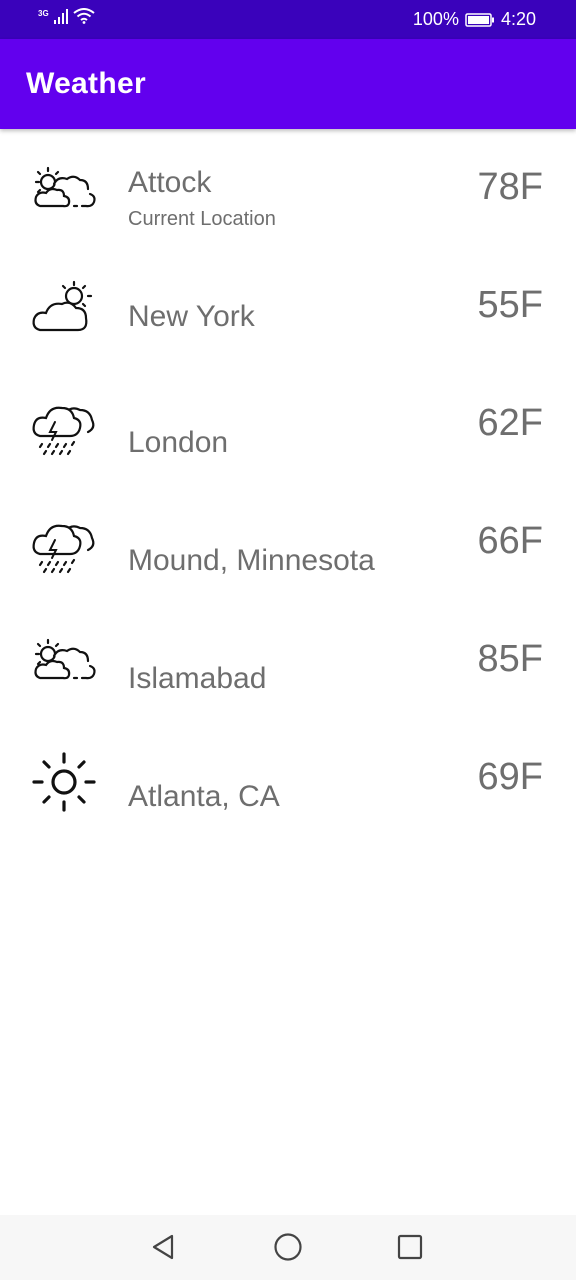 The image size is (576, 1280). I want to click on back-icon, so click(164, 1247).